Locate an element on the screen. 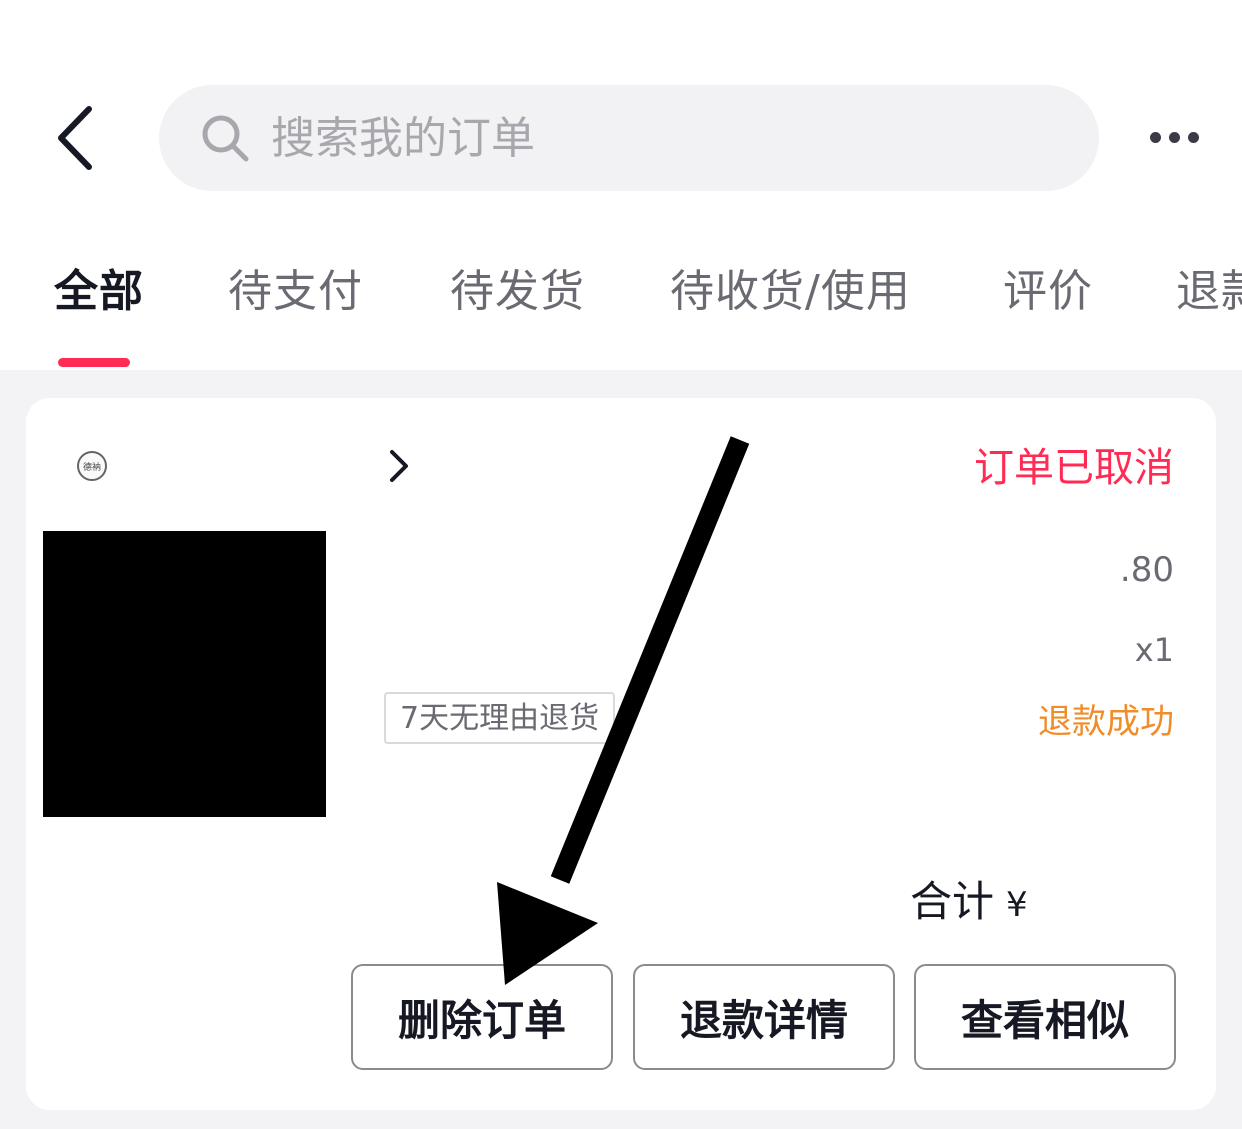 The height and width of the screenshot is (1129, 1242). refund-status: 退款成功 is located at coordinates (1106, 722).